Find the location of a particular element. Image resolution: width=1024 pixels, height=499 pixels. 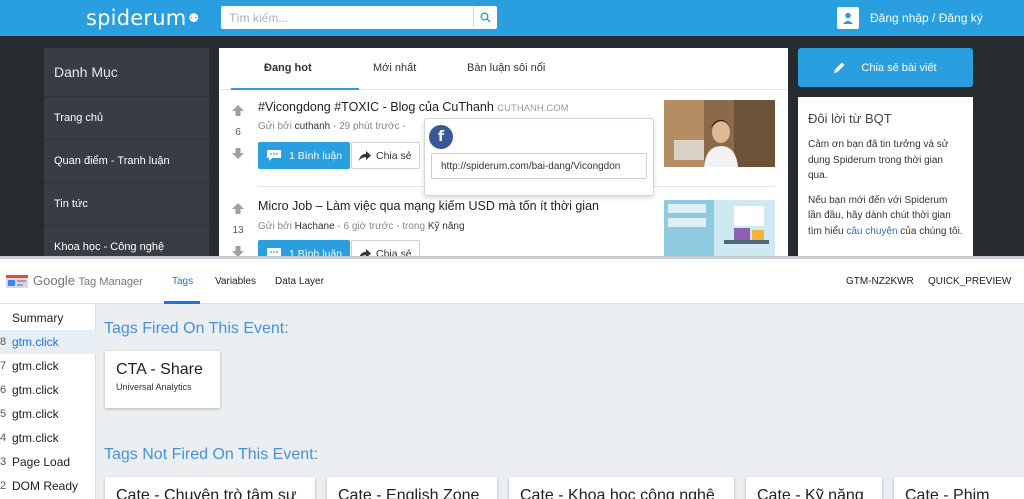

not-fired-heading: Tags Not Fired On This Event: is located at coordinates (211, 454).